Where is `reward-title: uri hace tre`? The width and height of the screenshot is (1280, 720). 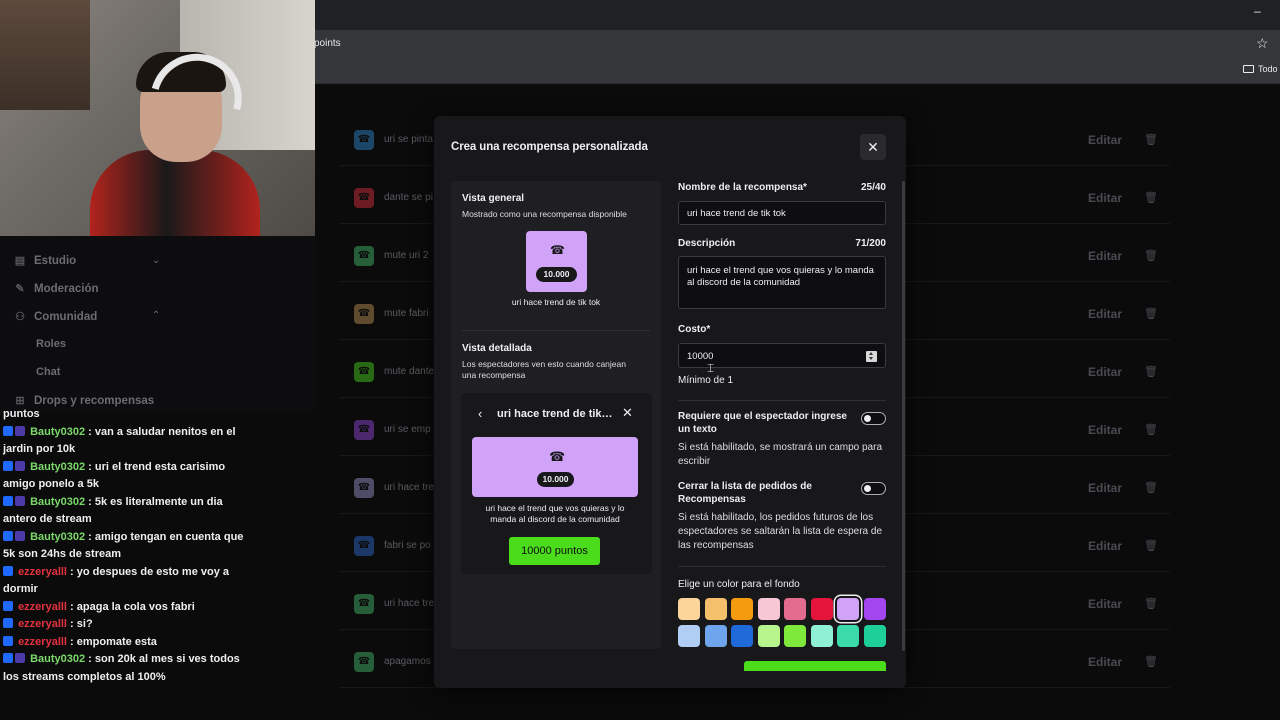 reward-title: uri hace tre is located at coordinates (409, 487).